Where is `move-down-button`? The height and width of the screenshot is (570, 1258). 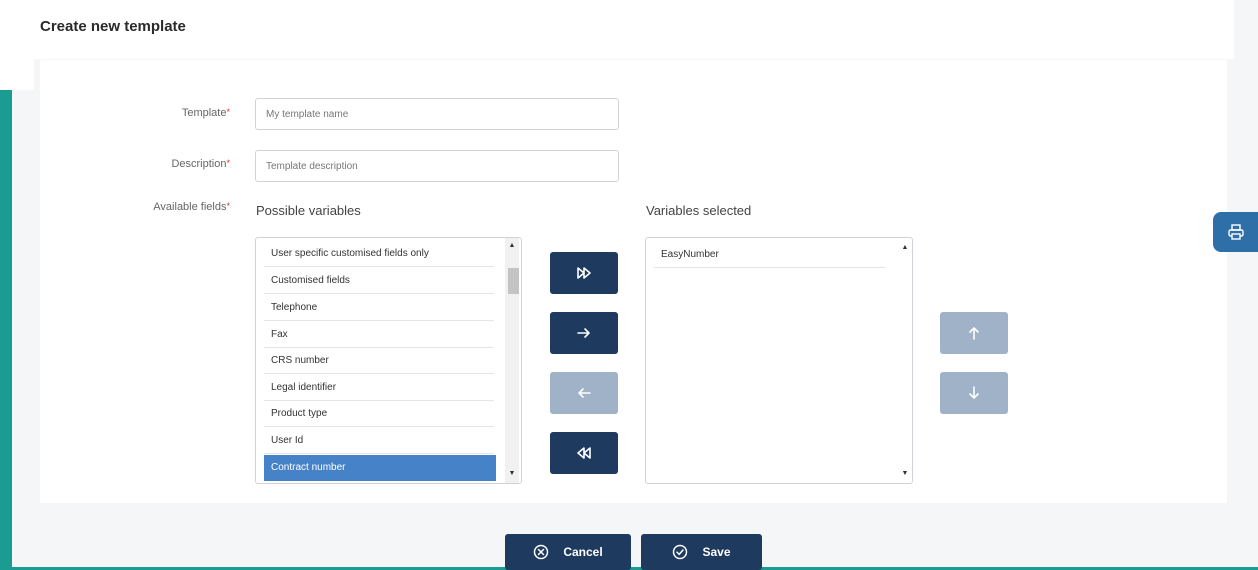
move-down-button is located at coordinates (974, 393).